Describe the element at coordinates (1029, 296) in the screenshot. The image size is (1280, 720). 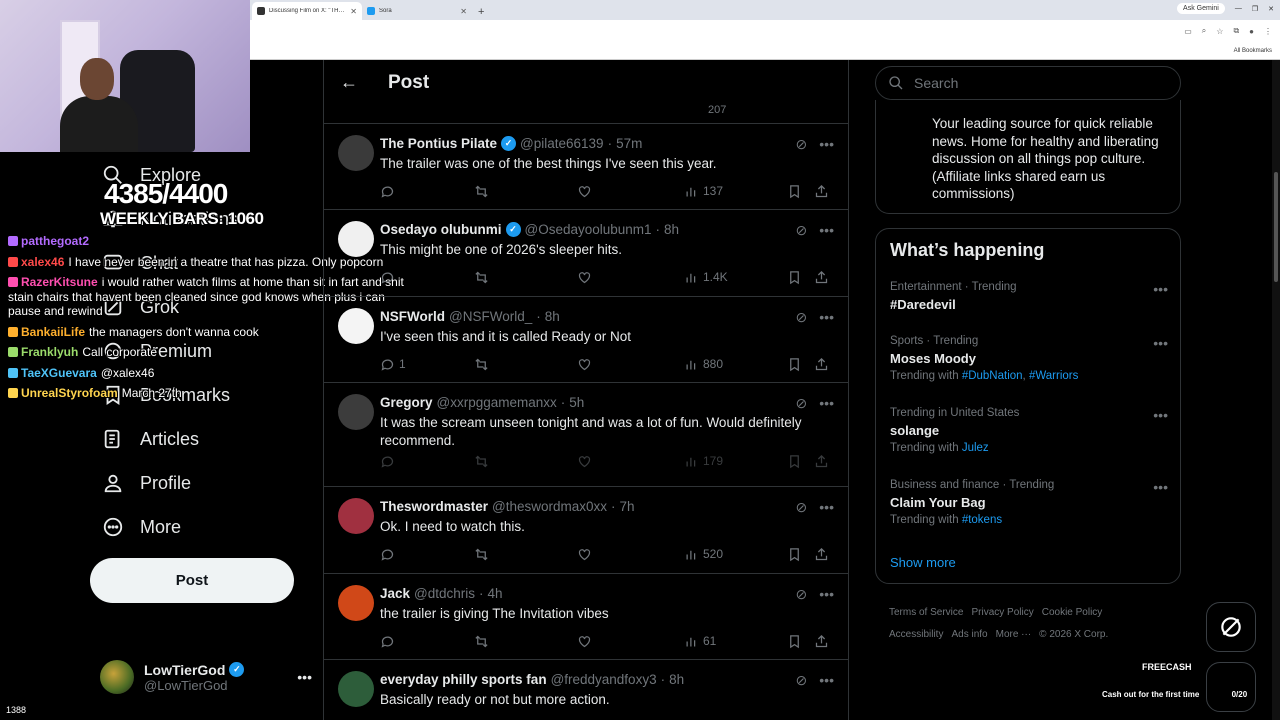
I see `trend-item: Entertainment · Trending #Daredevil •••` at that location.